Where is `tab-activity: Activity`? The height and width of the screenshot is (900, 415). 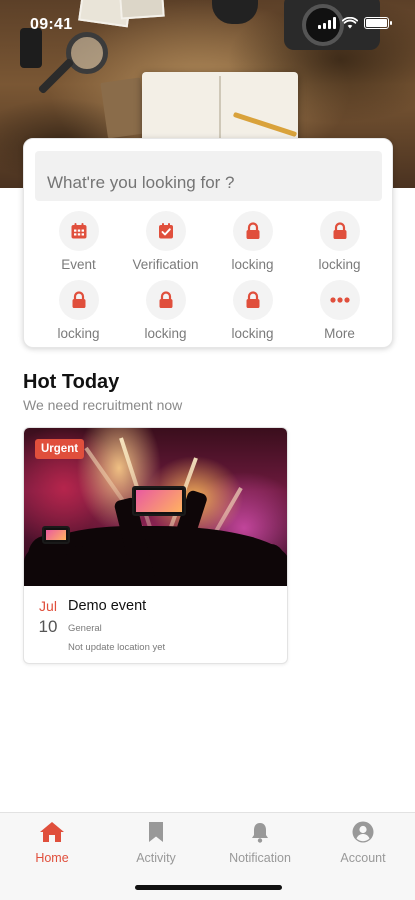 tab-activity: Activity is located at coordinates (156, 843).